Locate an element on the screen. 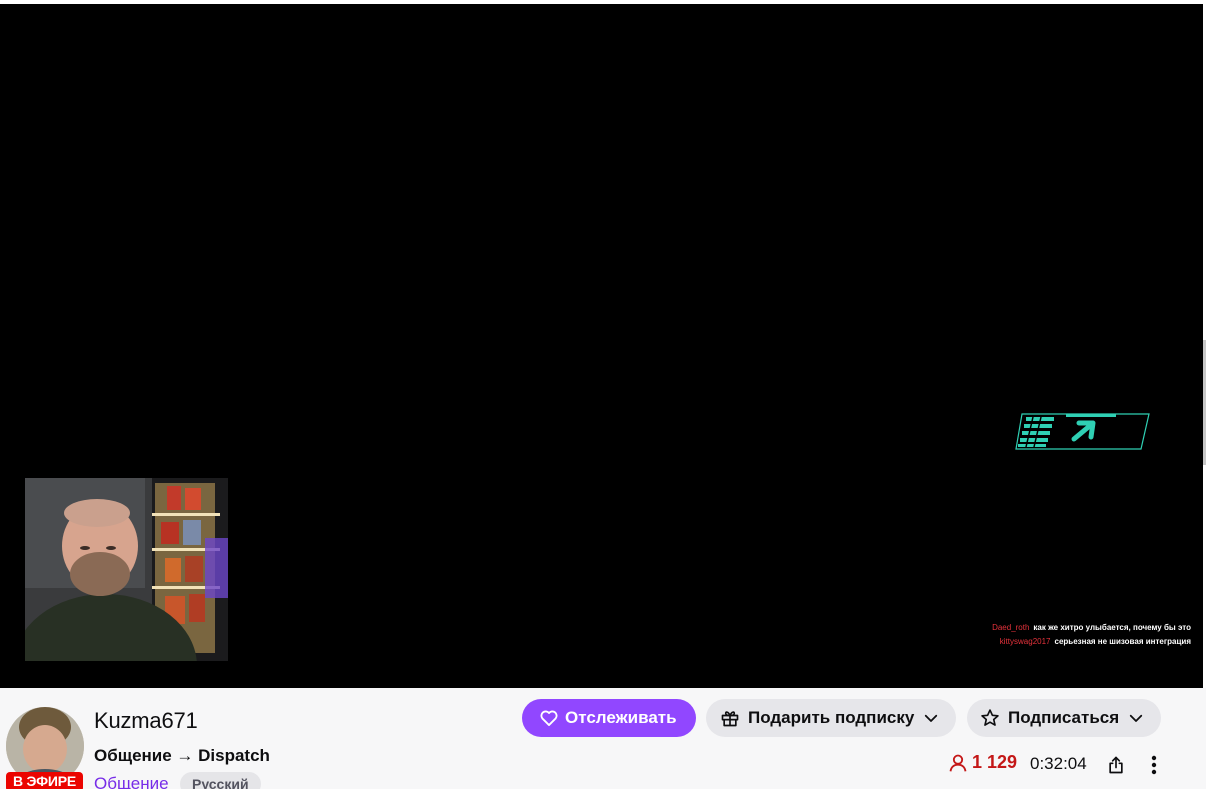  live-badge: В ЭФИРЕ is located at coordinates (44, 780).